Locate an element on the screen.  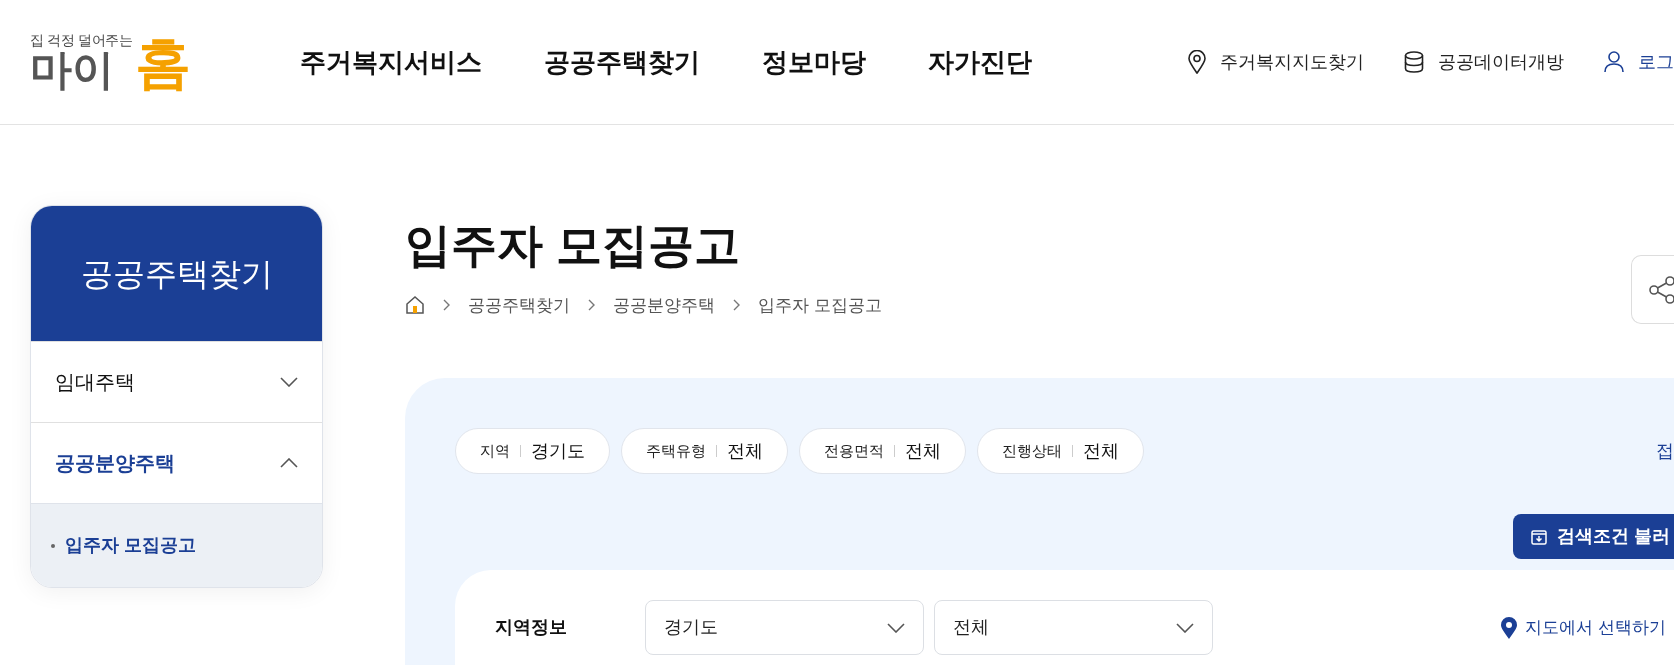
chip-label: 진행상태 is located at coordinates (1032, 450).